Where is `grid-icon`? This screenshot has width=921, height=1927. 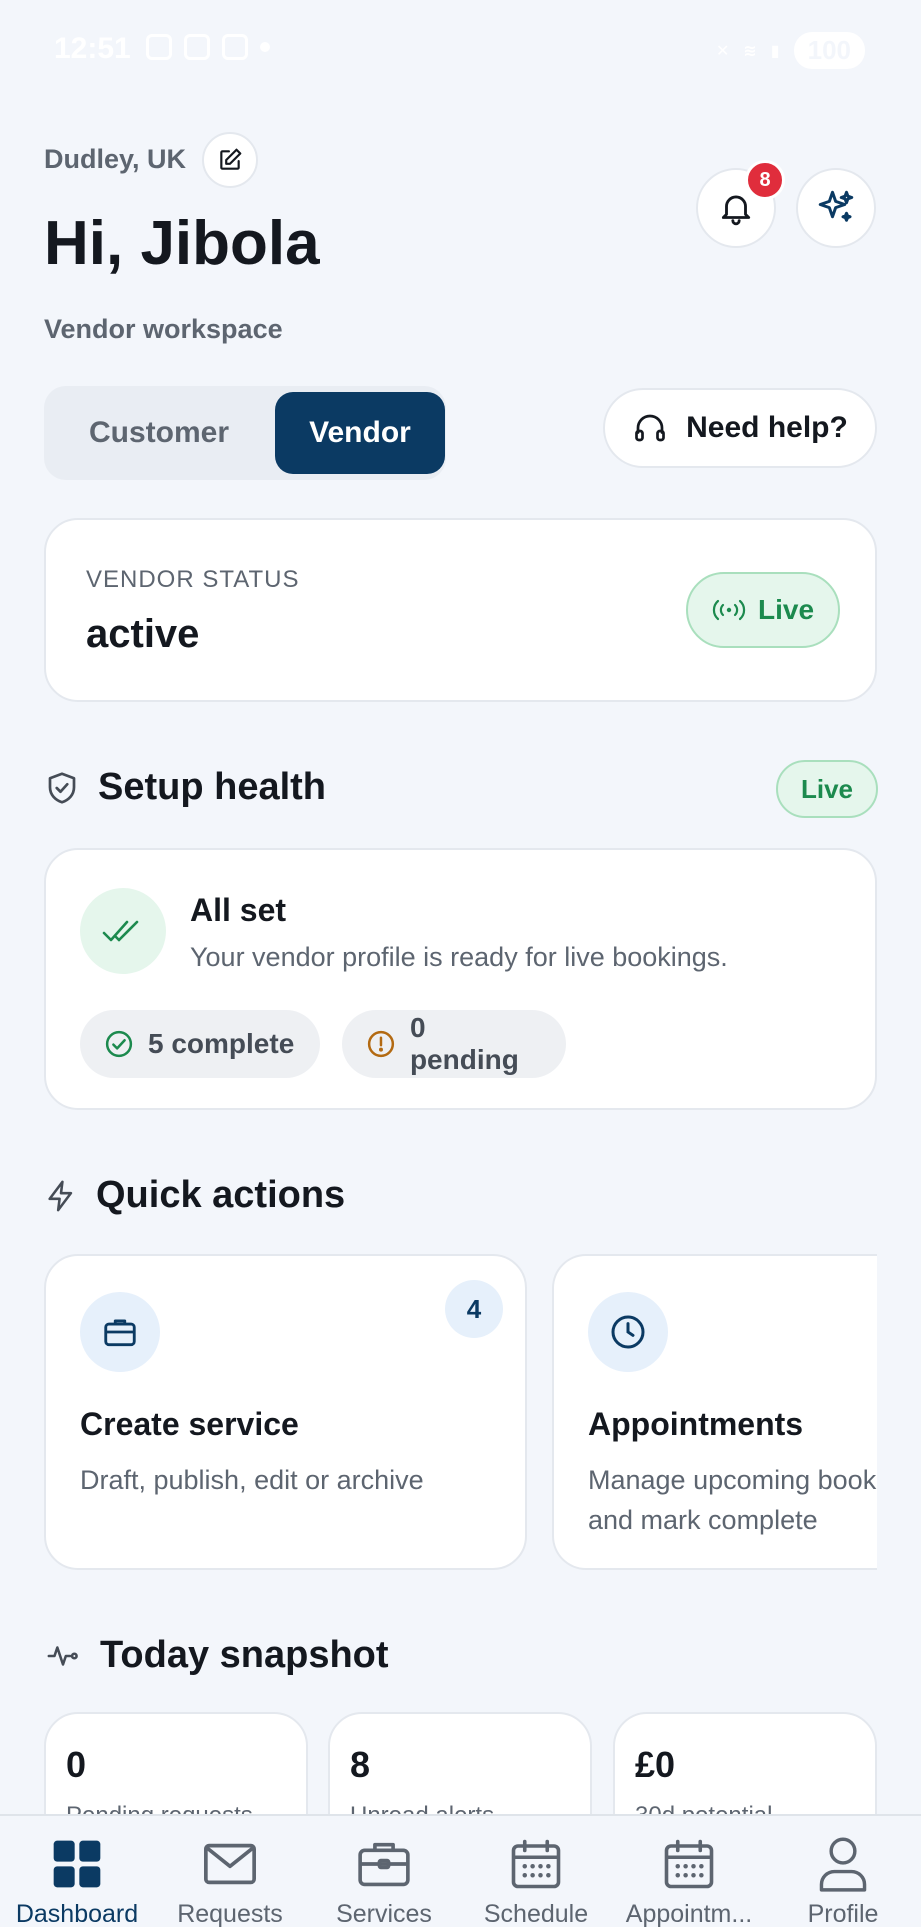
grid-icon is located at coordinates (77, 1864).